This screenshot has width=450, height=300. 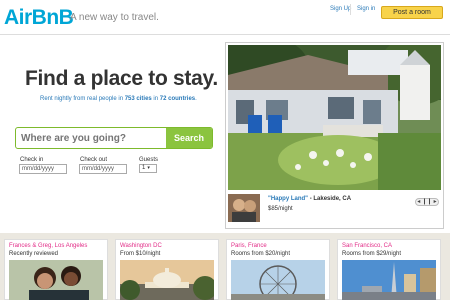 I want to click on airbnb-logo: AirBnB, so click(x=39, y=18).